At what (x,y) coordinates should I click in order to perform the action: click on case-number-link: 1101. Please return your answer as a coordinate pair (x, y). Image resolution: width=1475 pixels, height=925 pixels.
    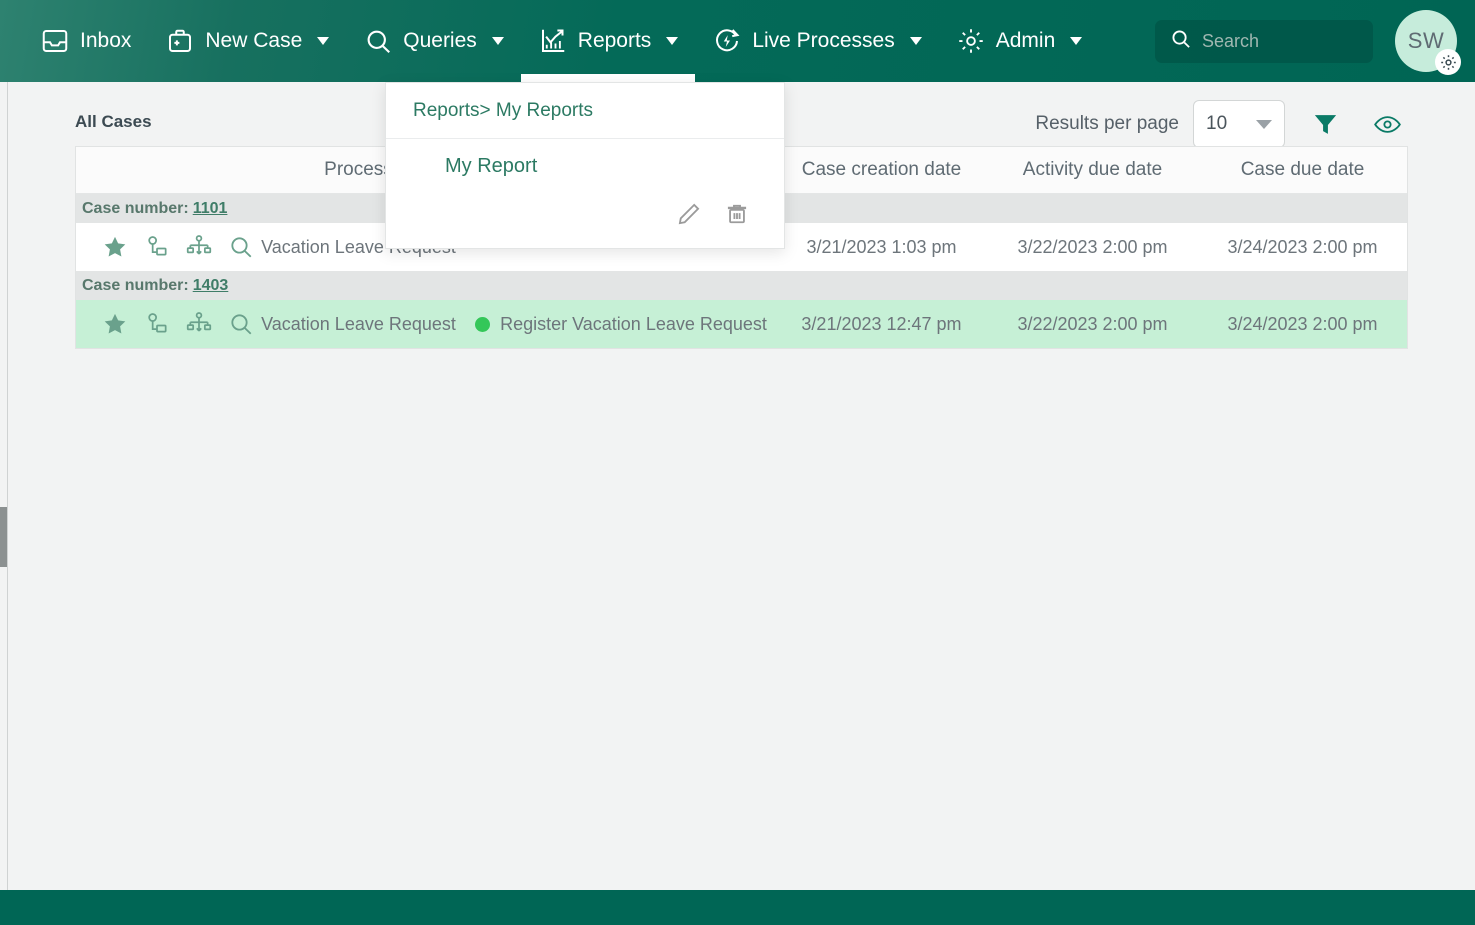
    Looking at the image, I should click on (210, 209).